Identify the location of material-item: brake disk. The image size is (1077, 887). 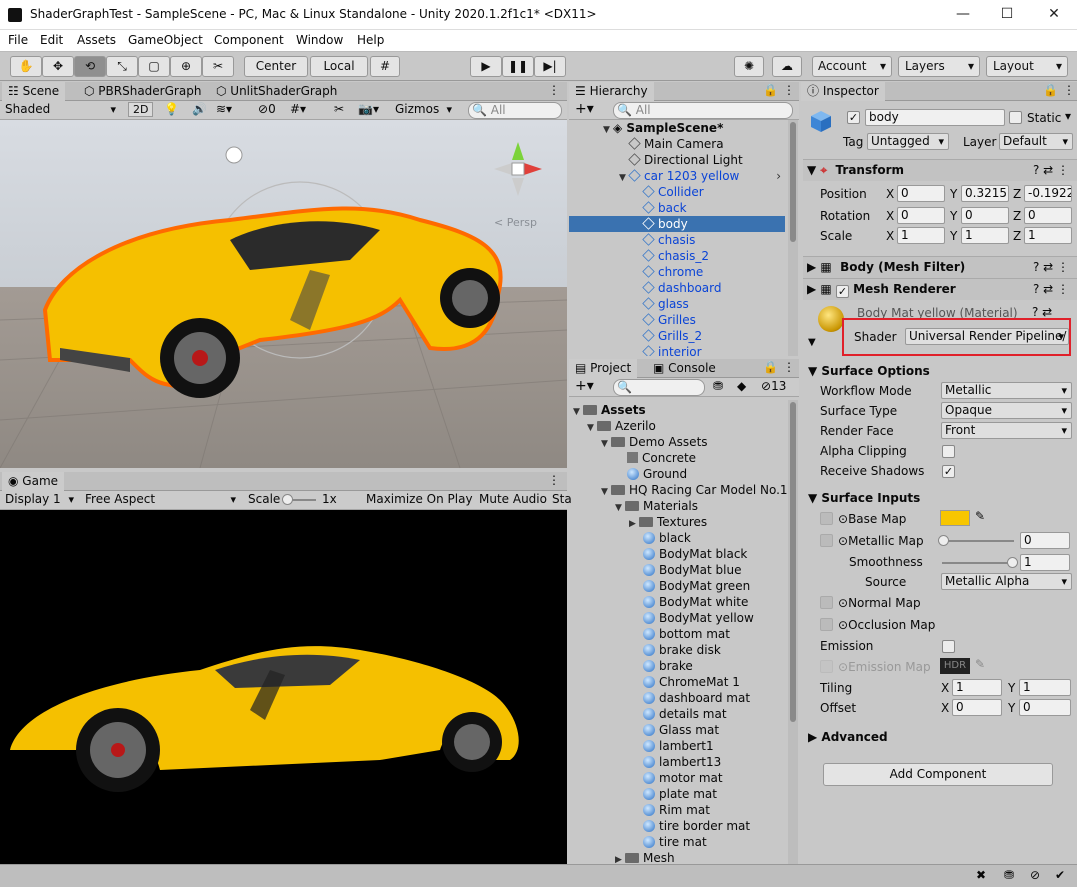
(677, 650).